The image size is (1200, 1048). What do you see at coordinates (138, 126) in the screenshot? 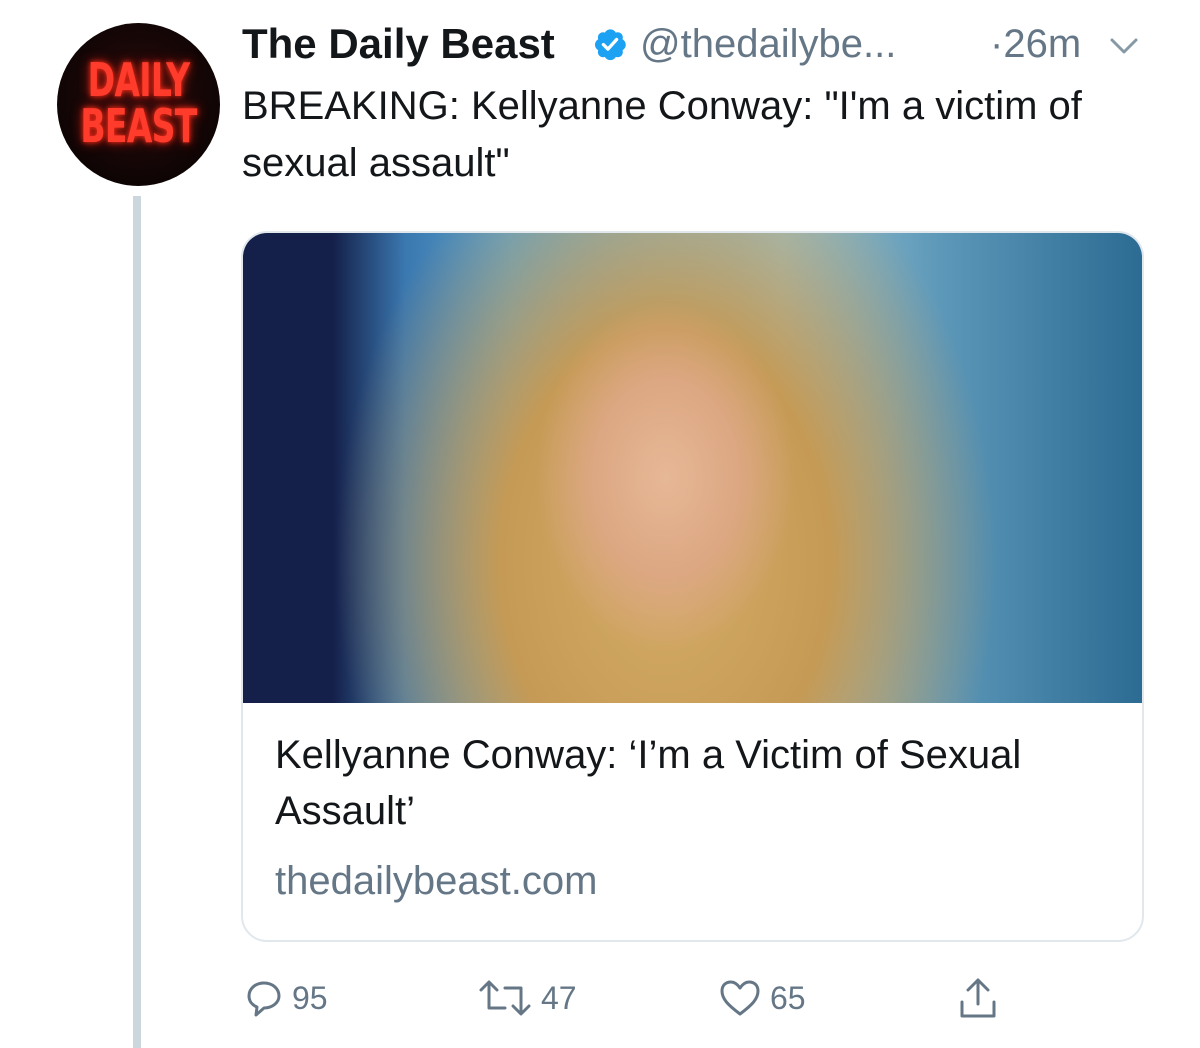
I see `logo-line-2: BEAST` at bounding box center [138, 126].